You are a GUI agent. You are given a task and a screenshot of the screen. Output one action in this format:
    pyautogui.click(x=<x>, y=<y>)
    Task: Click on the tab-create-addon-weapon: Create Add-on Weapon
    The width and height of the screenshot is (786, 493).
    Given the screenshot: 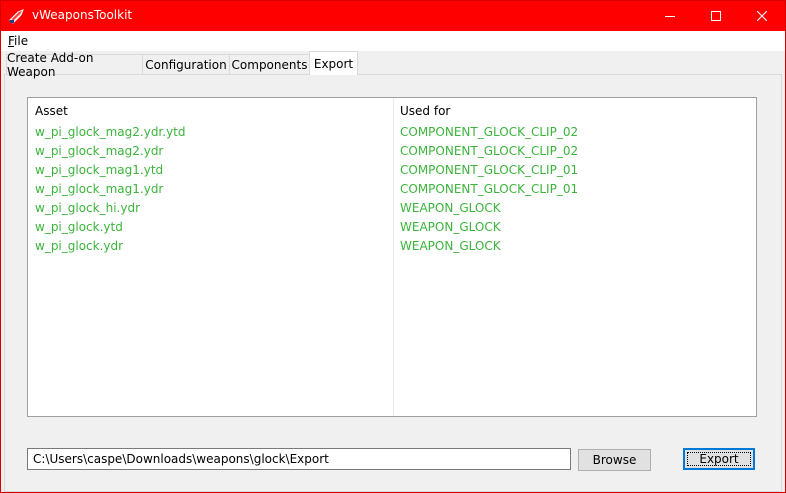 What is the action you would take?
    pyautogui.click(x=74, y=65)
    